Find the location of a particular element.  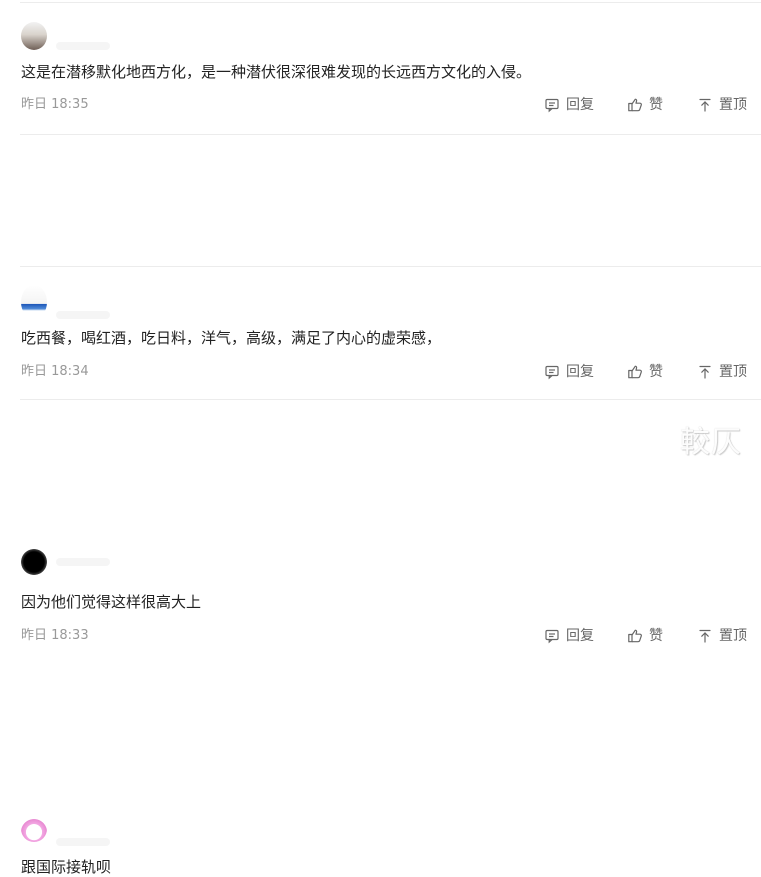

comment-text: 吃西餐，喝红酒，吃日料，洋气，高级，满足了内心的虚荣感， is located at coordinates (231, 338).